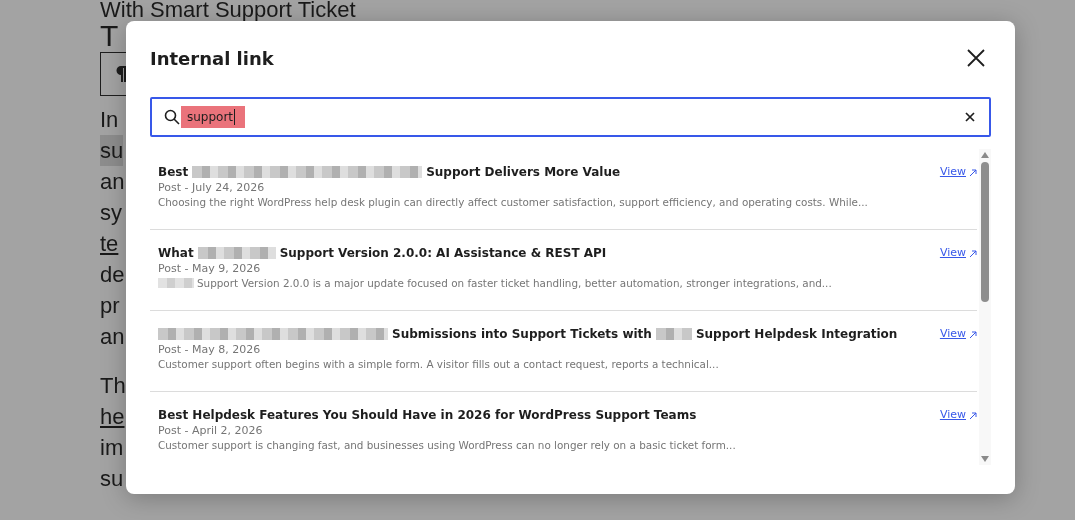 The height and width of the screenshot is (520, 1075). I want to click on result-title: Support Version 2.0.0: AI Assistance & REST API, so click(443, 252).